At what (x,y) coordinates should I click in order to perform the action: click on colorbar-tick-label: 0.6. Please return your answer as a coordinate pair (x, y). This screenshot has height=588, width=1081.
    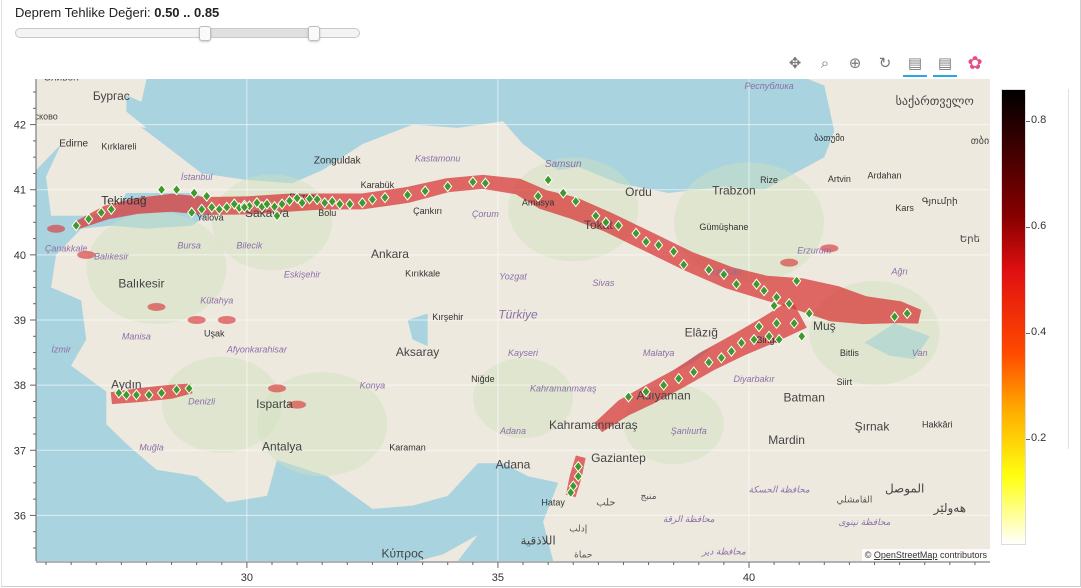
    Looking at the image, I should click on (1039, 225).